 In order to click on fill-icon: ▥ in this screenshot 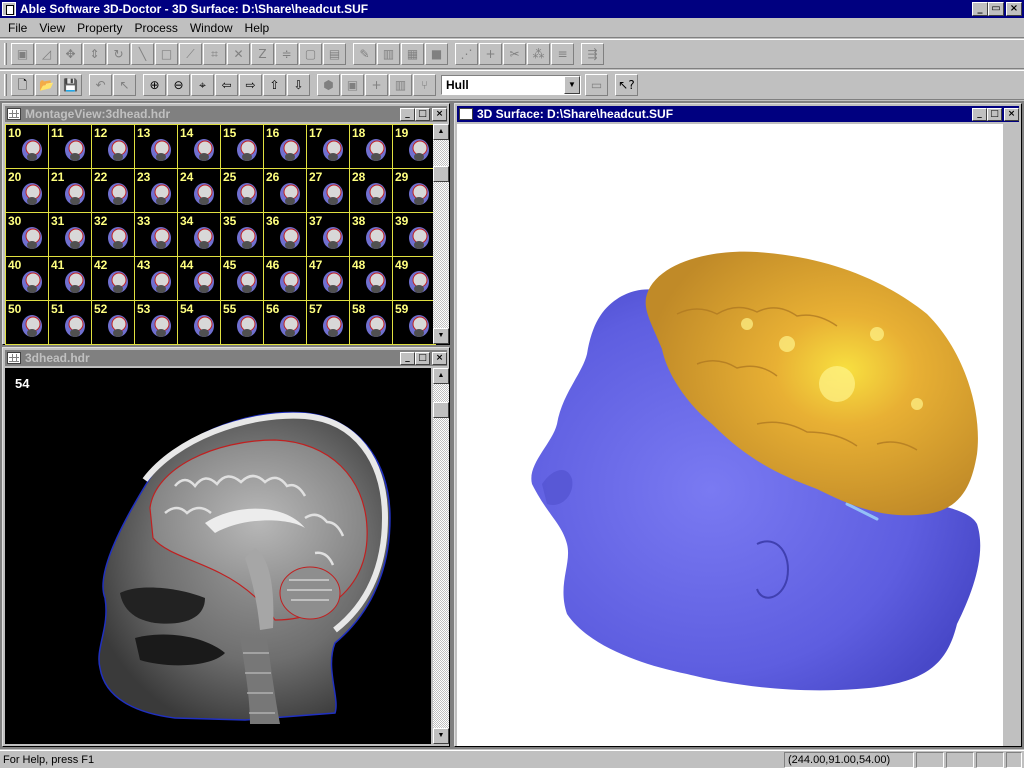, I will do `click(388, 54)`.